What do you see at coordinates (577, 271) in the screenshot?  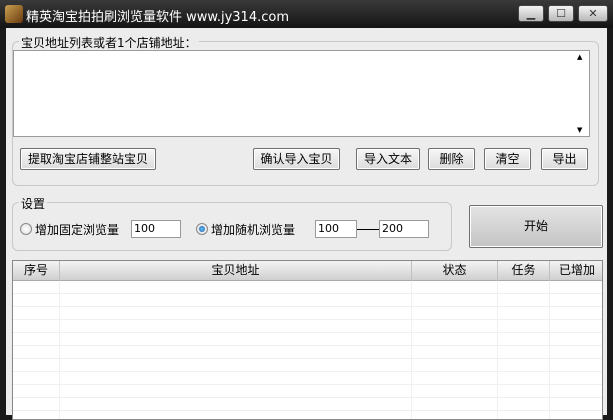 I see `column-header-added: 已增加` at bounding box center [577, 271].